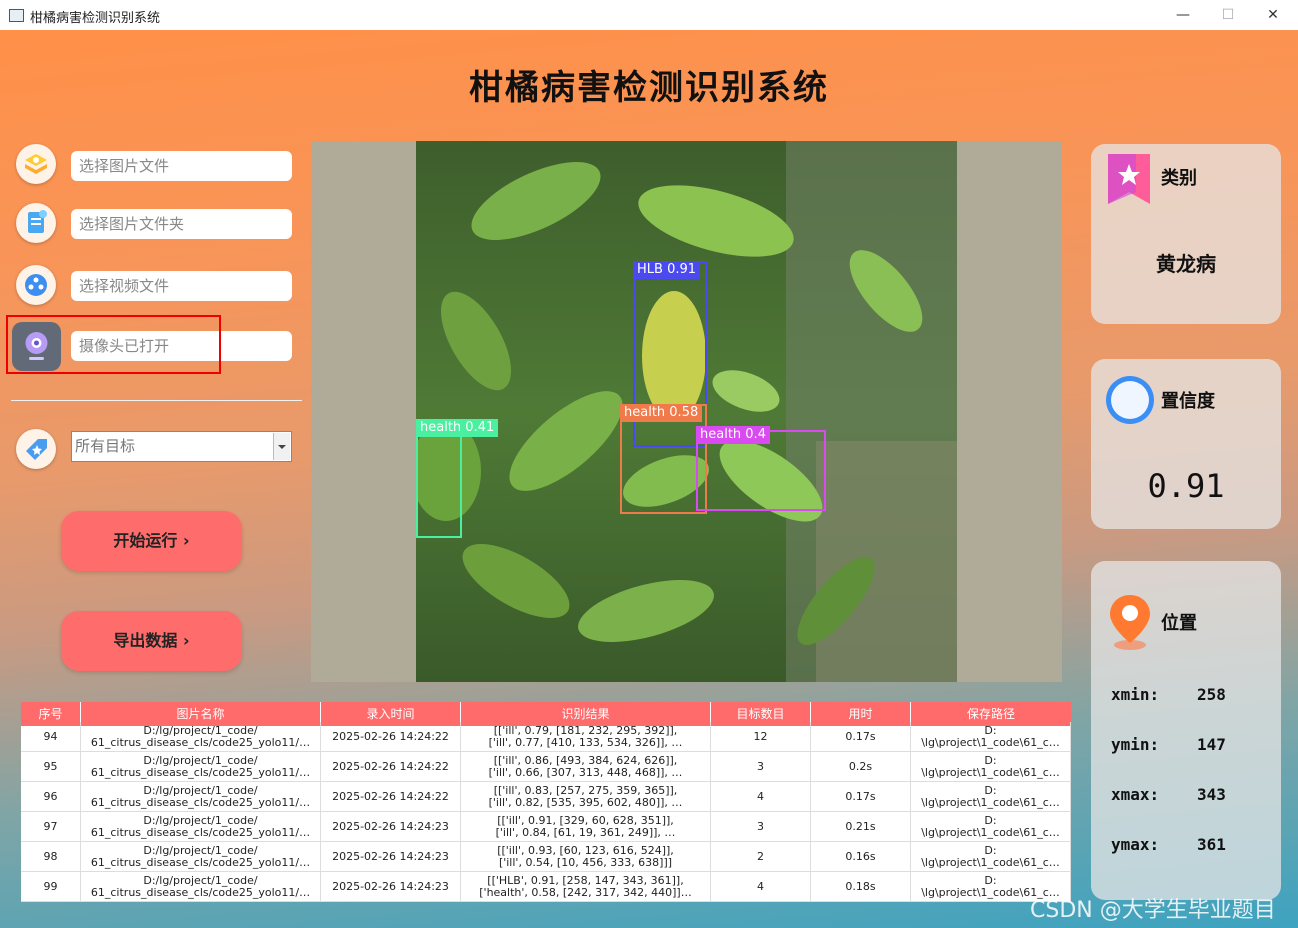  I want to click on ymin-label: ymin:, so click(1135, 744).